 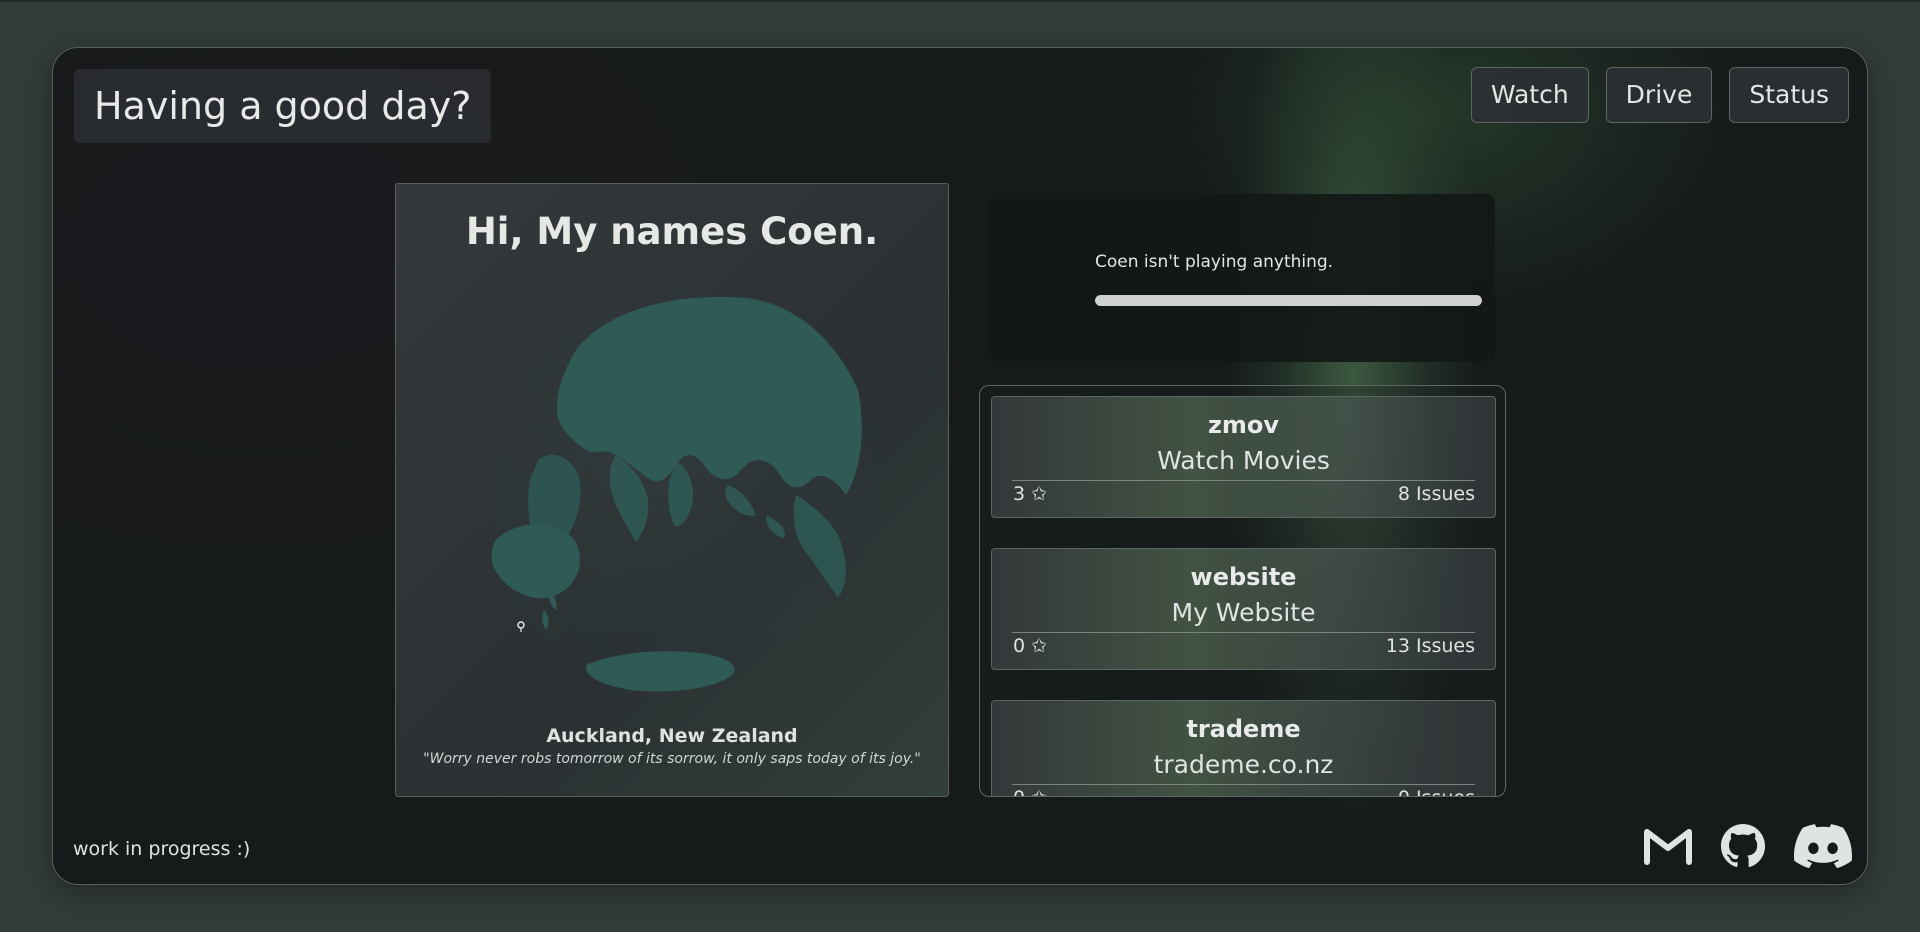 I want to click on status-button: Status, so click(x=1789, y=95).